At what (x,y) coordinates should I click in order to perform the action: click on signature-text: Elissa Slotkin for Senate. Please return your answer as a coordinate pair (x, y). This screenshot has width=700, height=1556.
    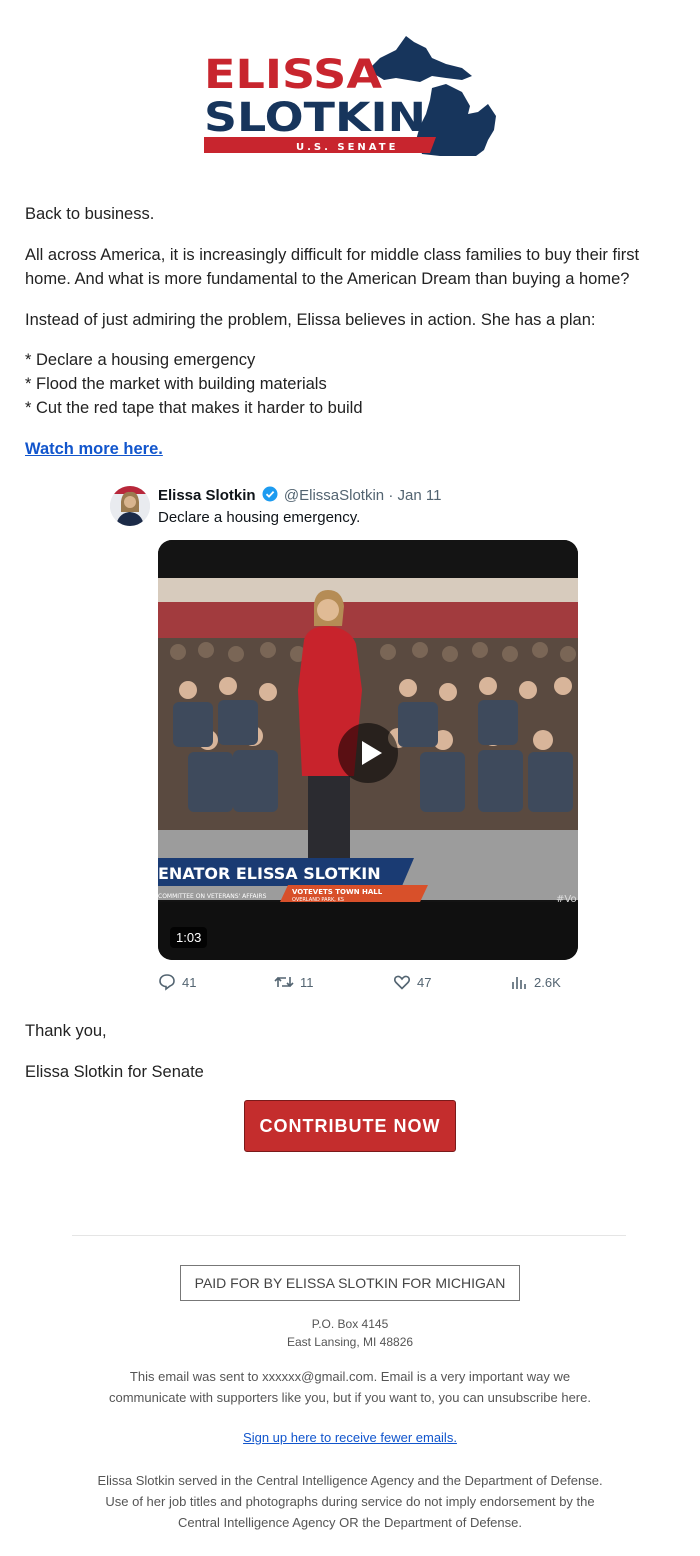
    Looking at the image, I should click on (114, 1072).